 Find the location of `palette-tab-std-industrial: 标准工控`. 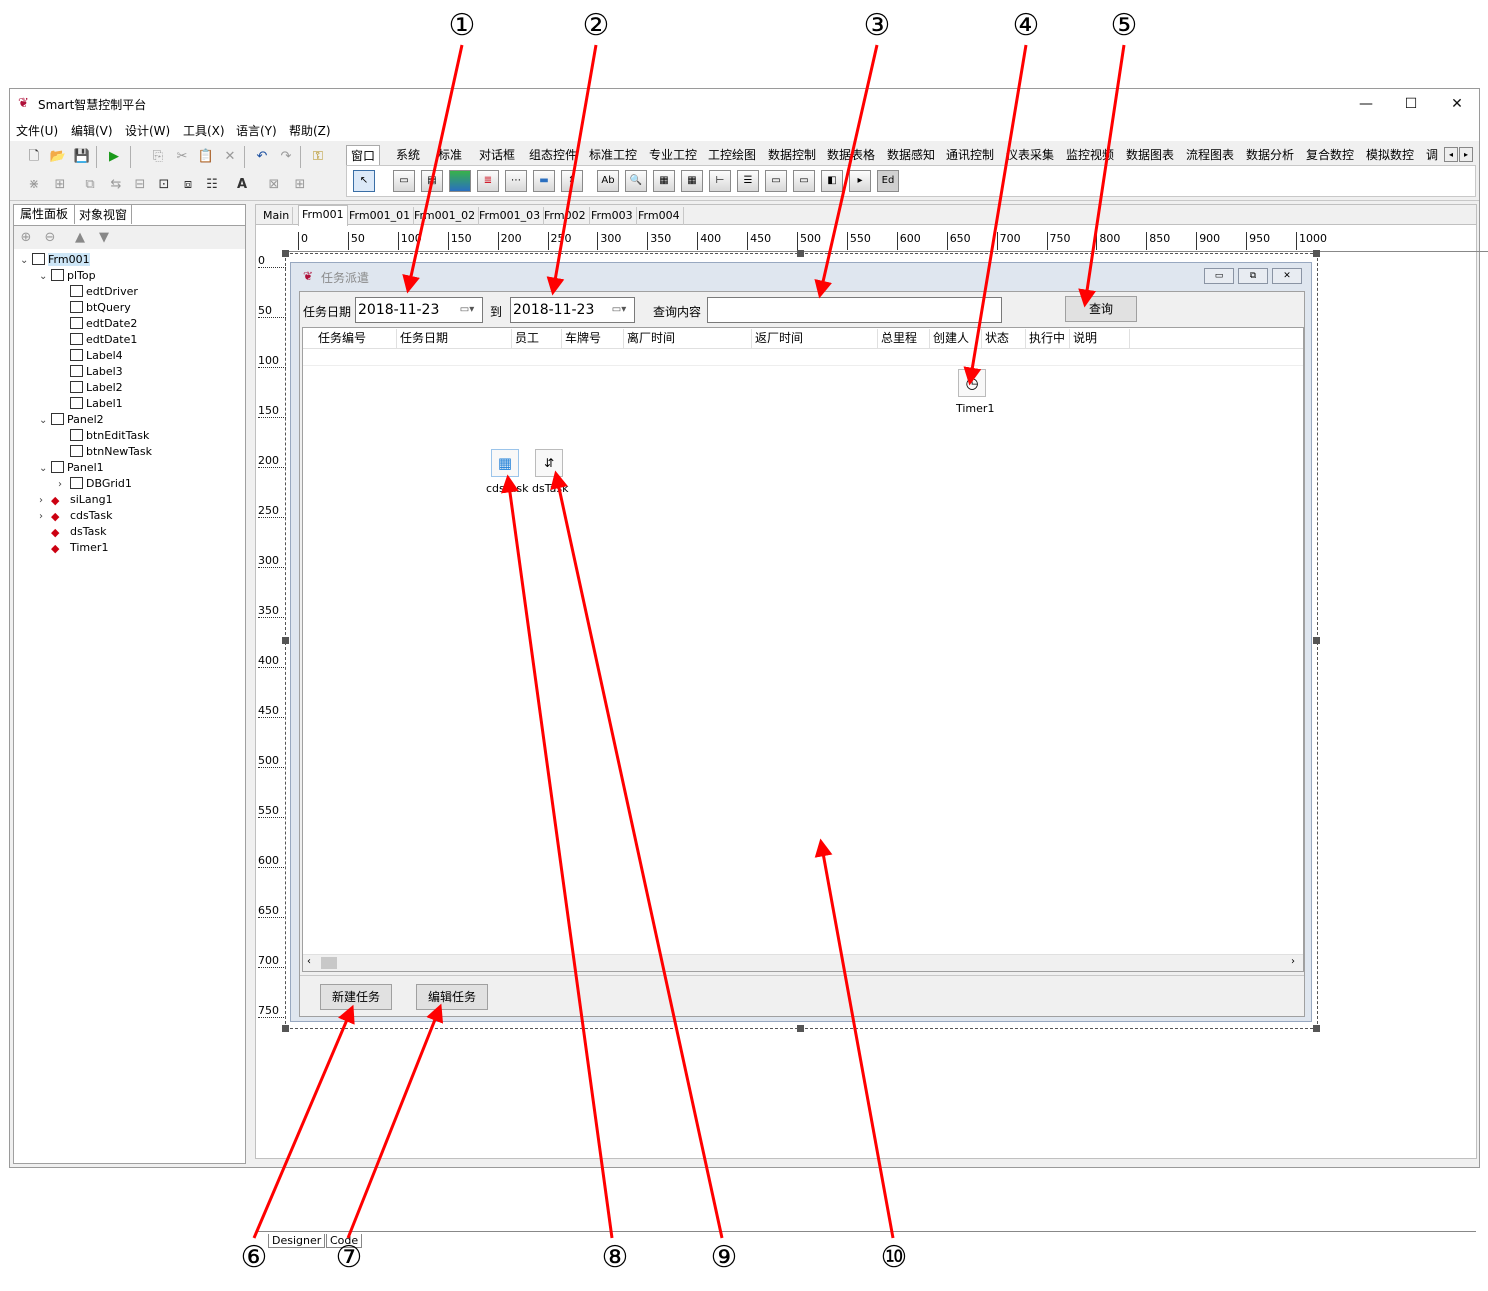

palette-tab-std-industrial: 标准工控 is located at coordinates (613, 155).